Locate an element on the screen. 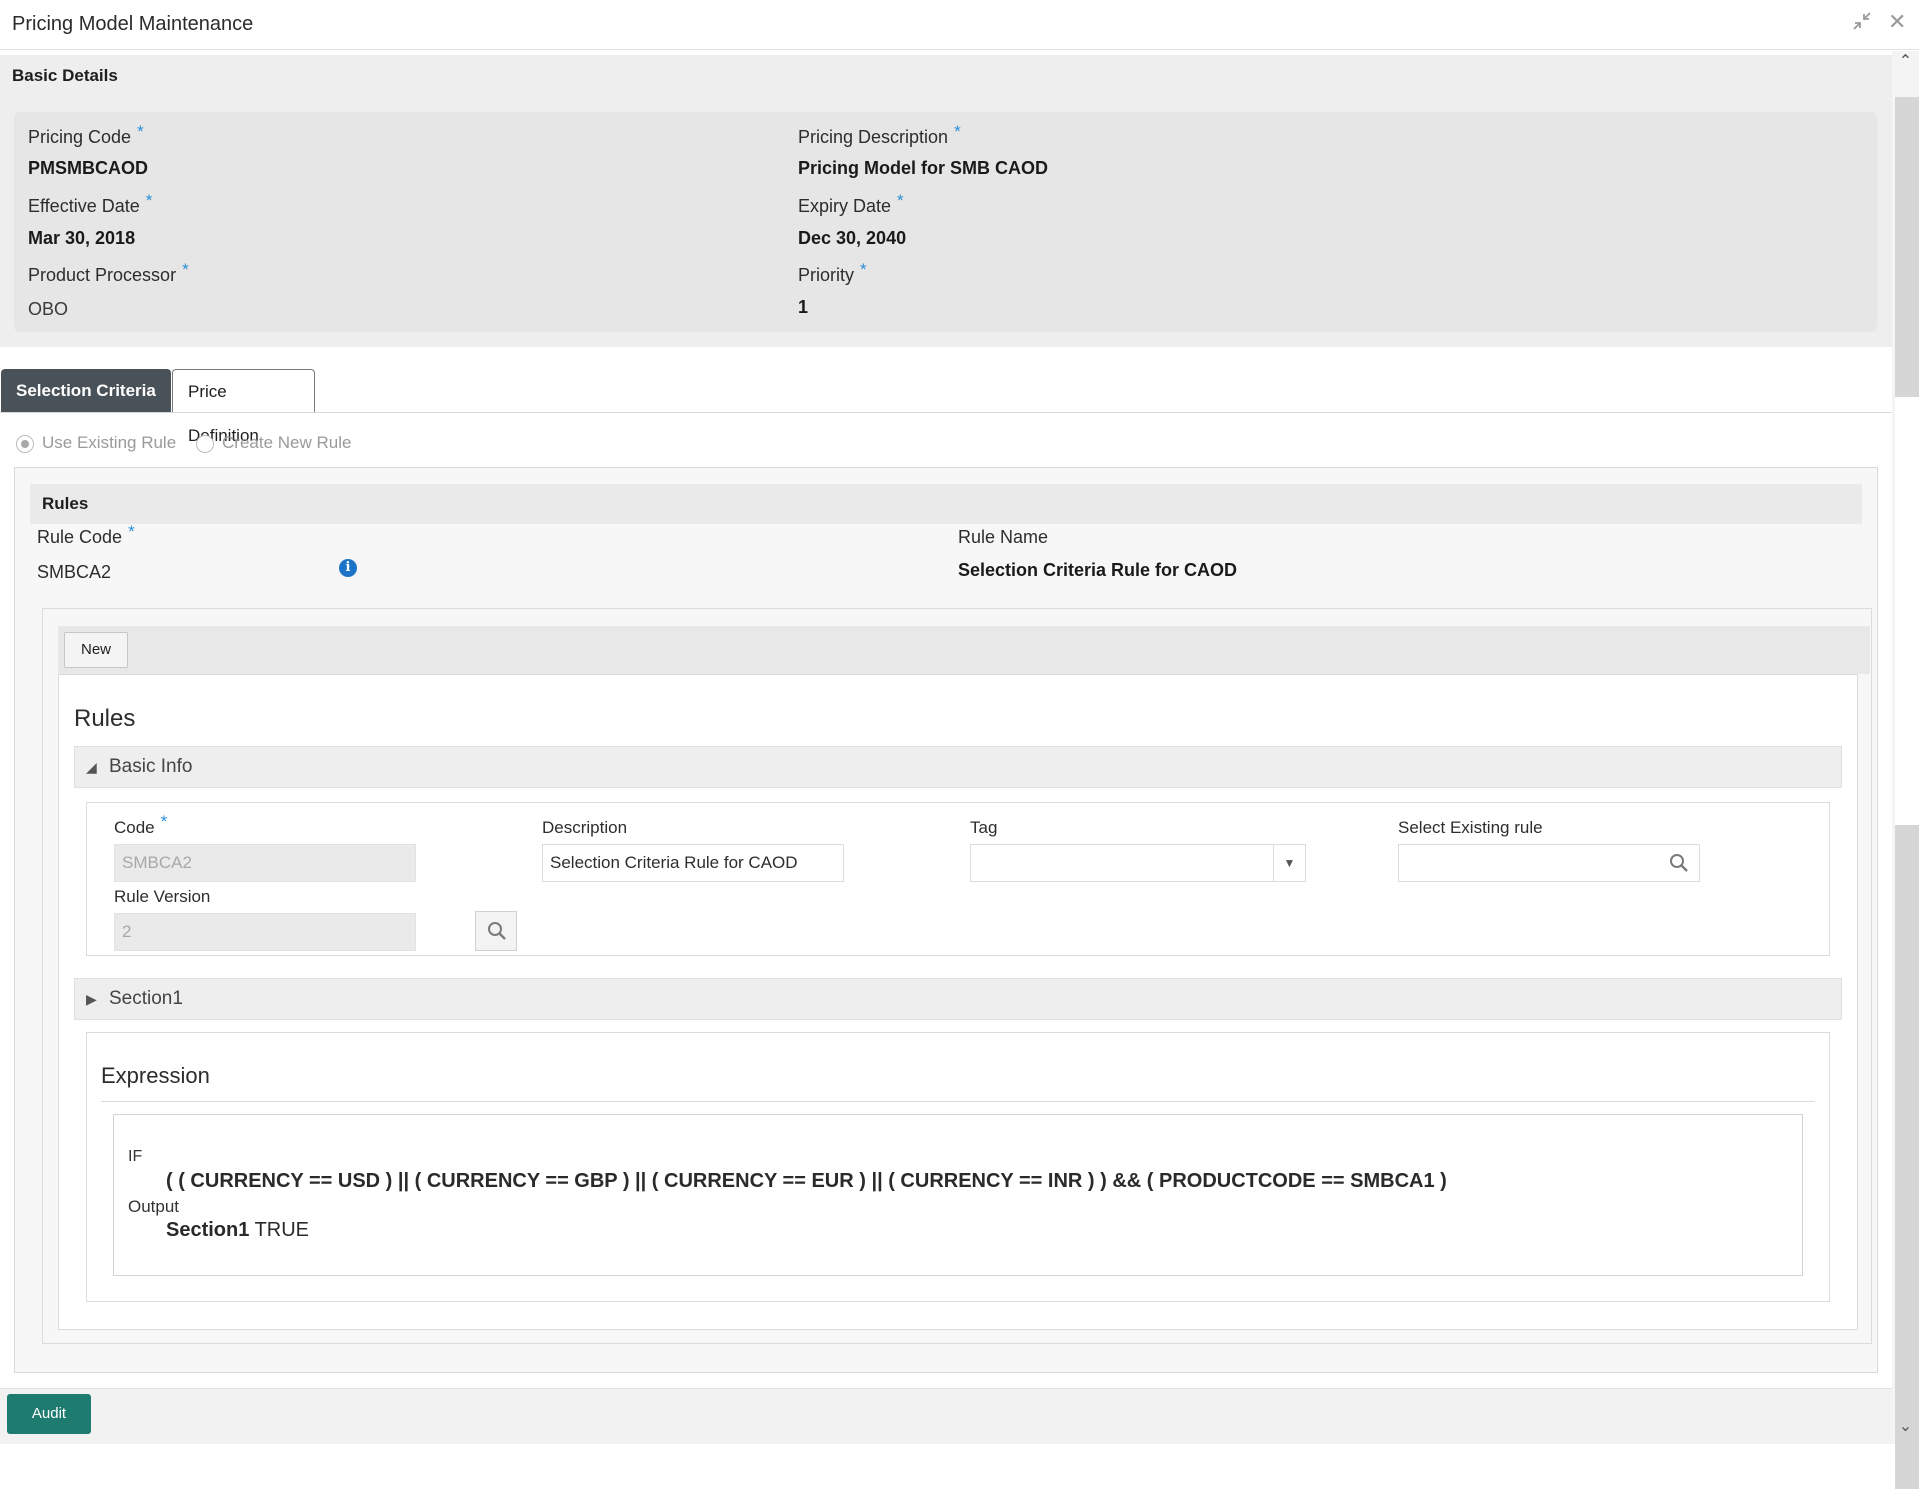  rule-code-label: Rule Code * is located at coordinates (86, 534).